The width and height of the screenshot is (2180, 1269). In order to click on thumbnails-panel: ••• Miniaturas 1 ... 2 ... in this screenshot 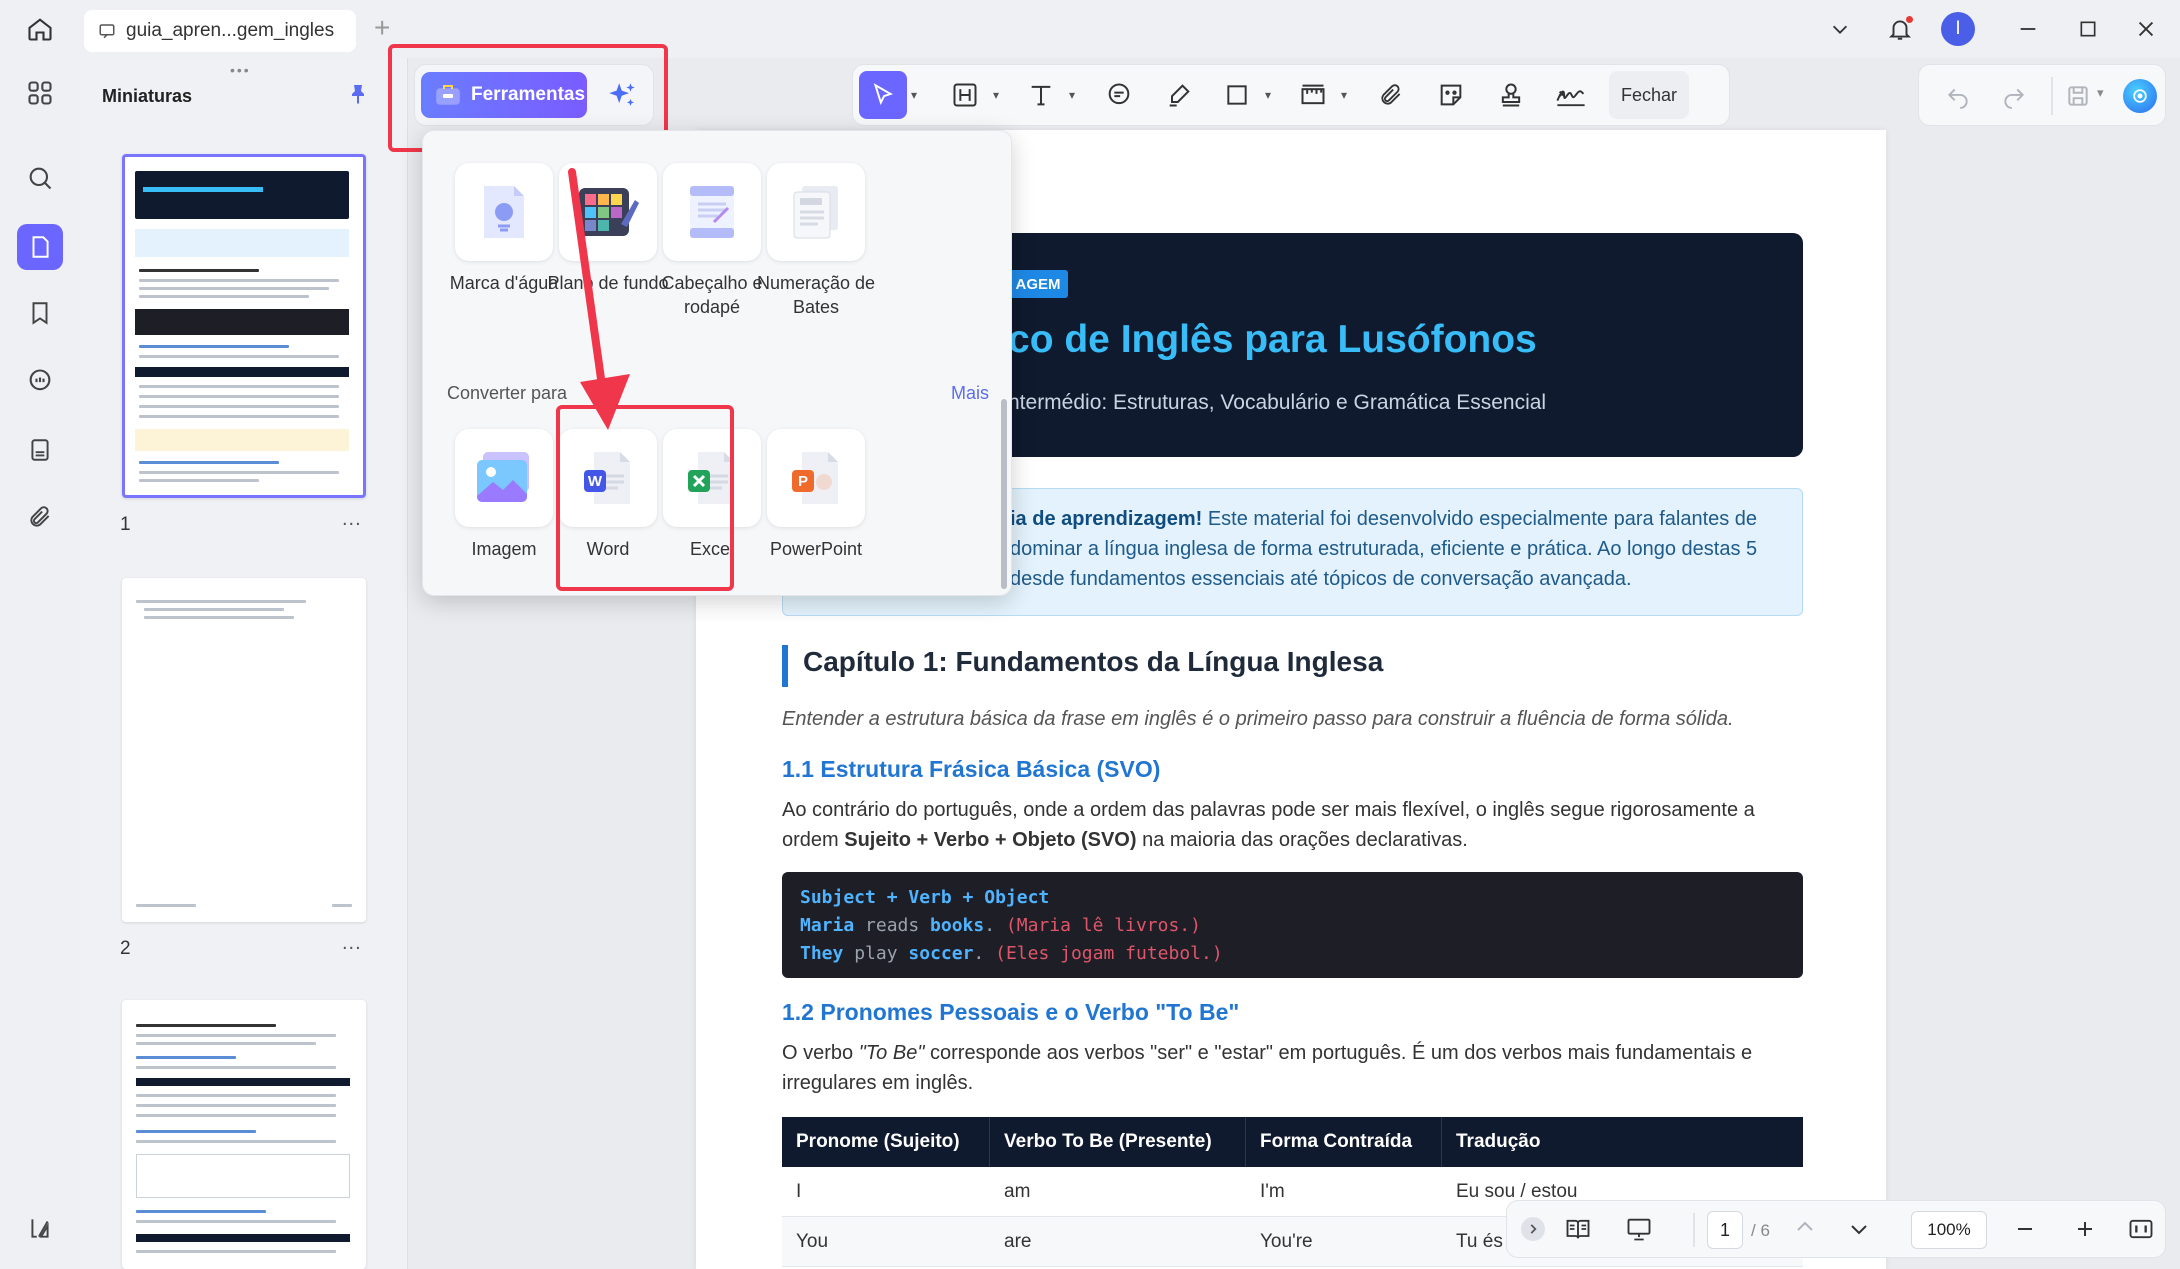, I will do `click(244, 663)`.